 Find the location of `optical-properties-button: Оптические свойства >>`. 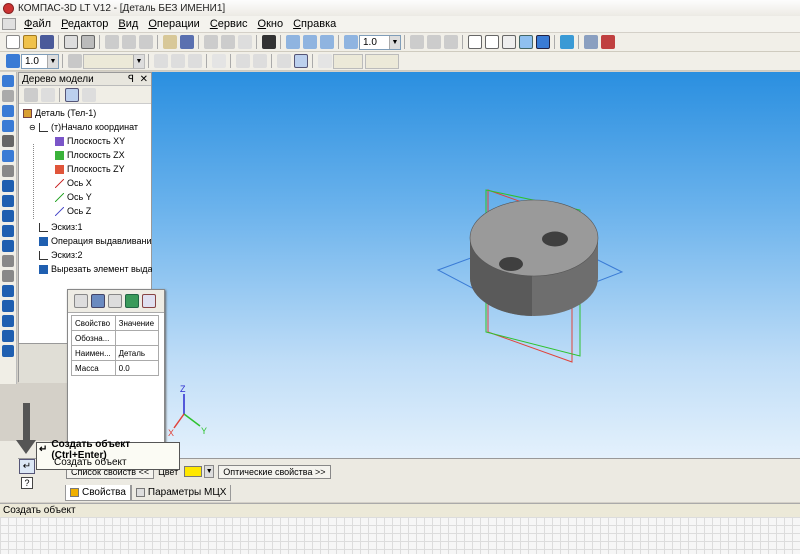

optical-properties-button: Оптические свойства >> is located at coordinates (274, 471).